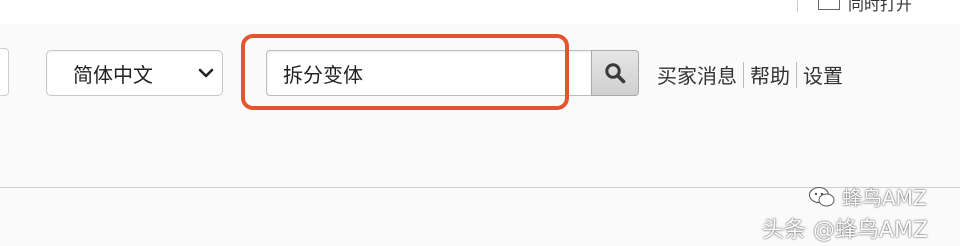  I want to click on buyer-messages-link: 买家消息, so click(697, 74).